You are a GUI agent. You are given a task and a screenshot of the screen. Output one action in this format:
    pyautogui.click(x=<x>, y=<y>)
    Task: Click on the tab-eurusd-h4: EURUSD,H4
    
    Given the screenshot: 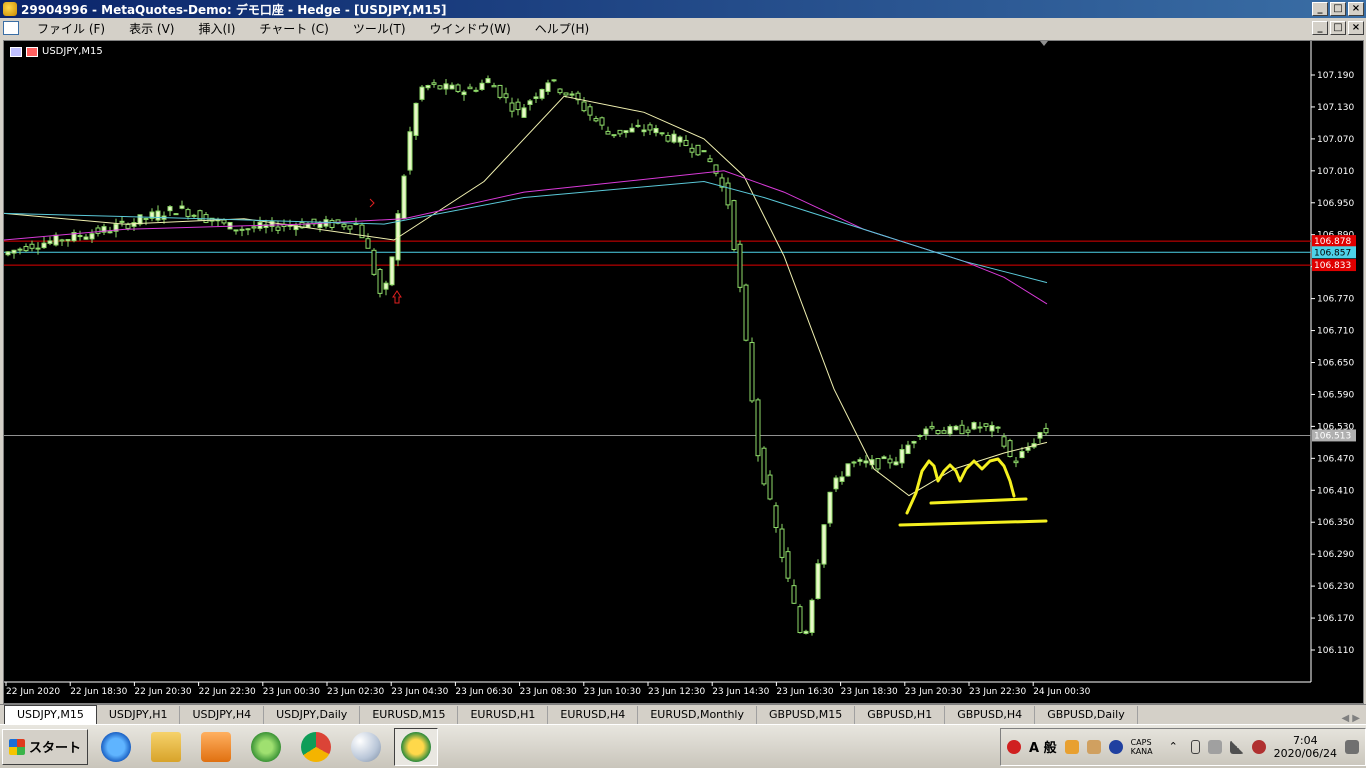 What is the action you would take?
    pyautogui.click(x=593, y=715)
    